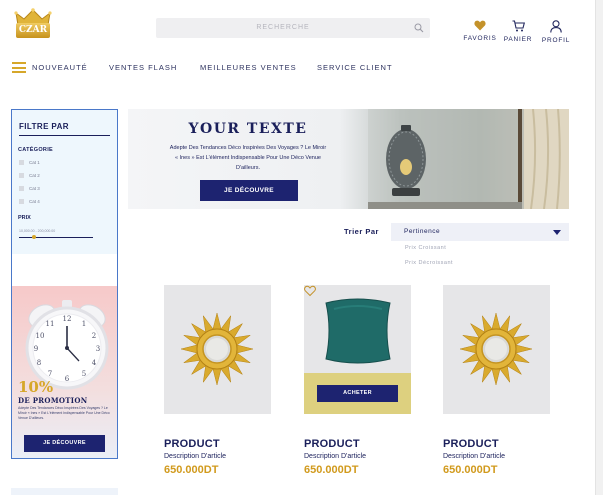  I want to click on price-heading: PRIX, so click(24, 218).